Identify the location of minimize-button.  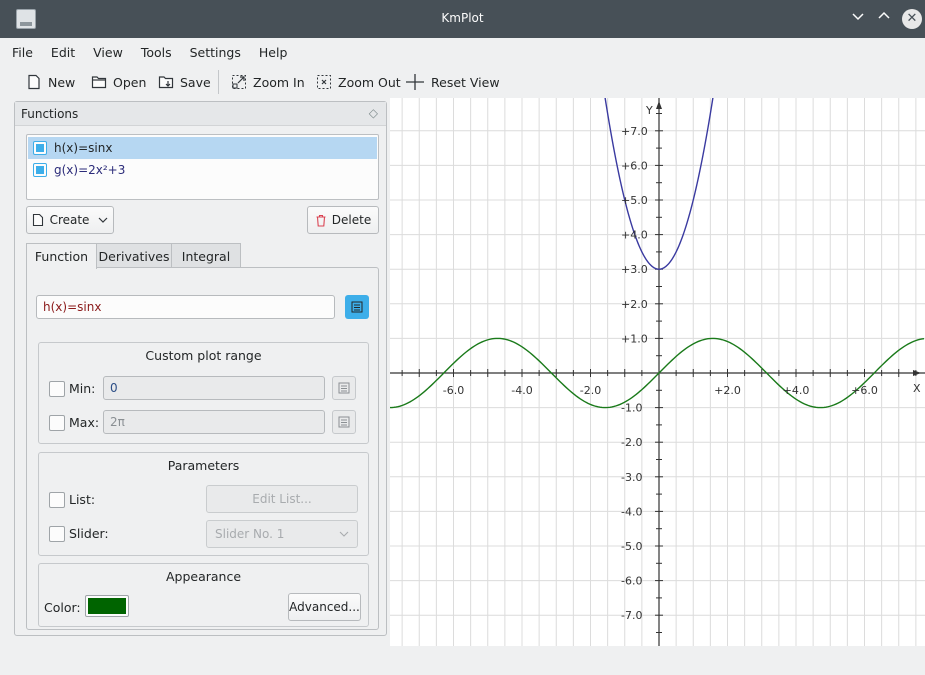
(858, 19).